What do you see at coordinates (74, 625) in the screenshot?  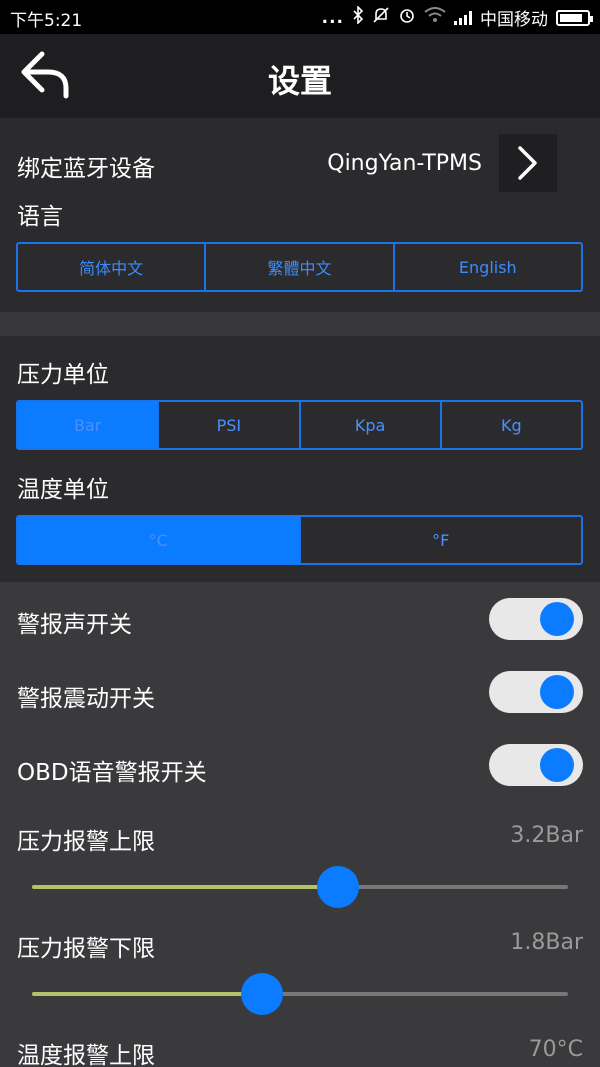 I see `alarm-sound-label: 警报声开关` at bounding box center [74, 625].